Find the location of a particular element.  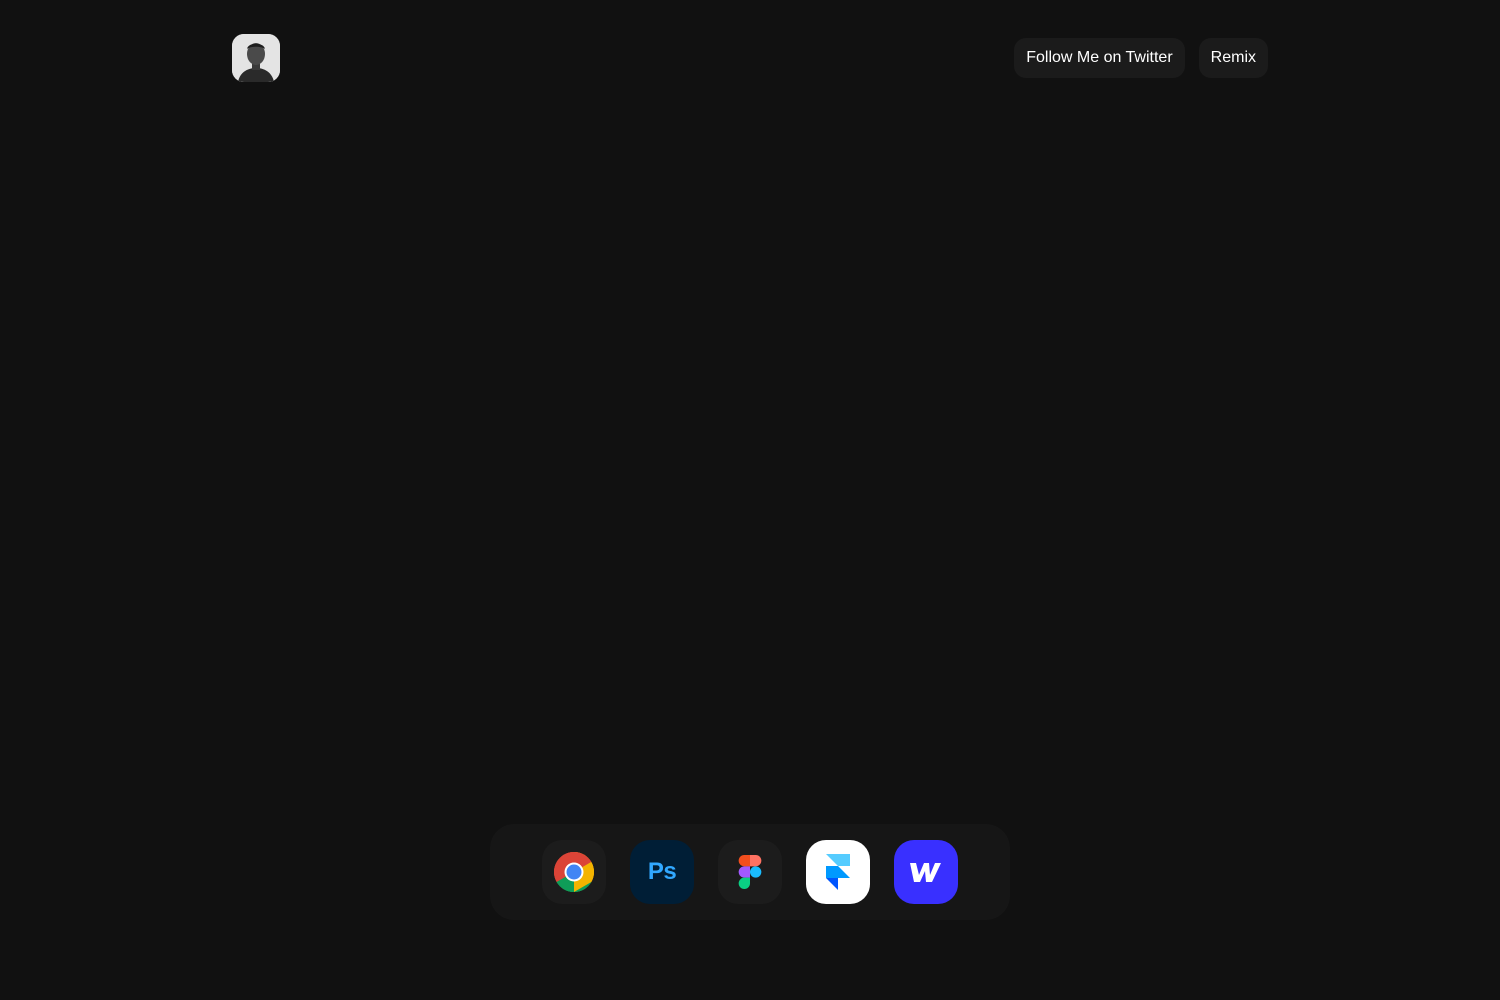

dock-app-figma is located at coordinates (750, 872).